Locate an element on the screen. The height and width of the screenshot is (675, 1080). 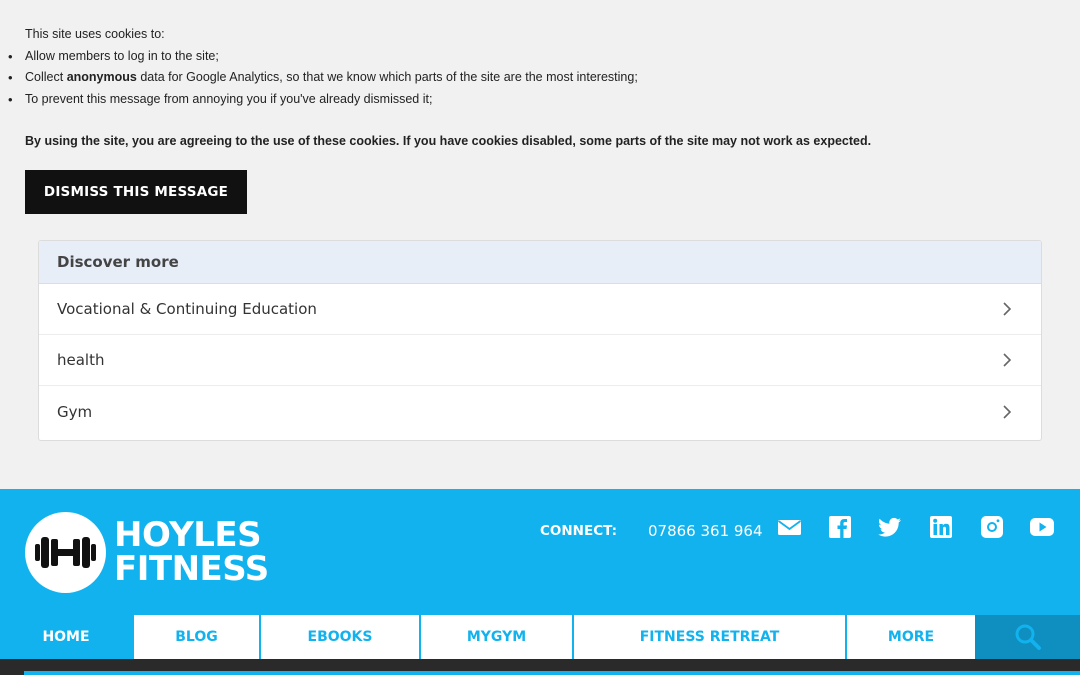
logo is located at coordinates (65, 552).